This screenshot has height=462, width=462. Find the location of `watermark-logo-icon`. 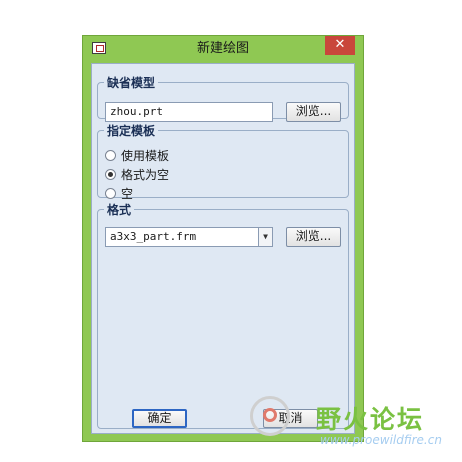

watermark-logo-icon is located at coordinates (270, 416).